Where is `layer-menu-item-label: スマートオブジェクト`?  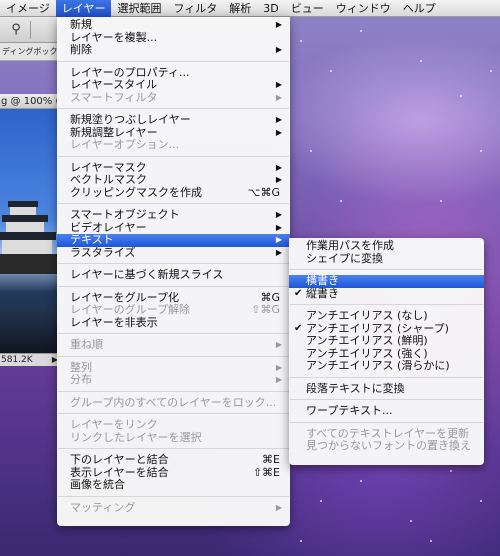
layer-menu-item-label: スマートオブジェクト is located at coordinates (125, 214).